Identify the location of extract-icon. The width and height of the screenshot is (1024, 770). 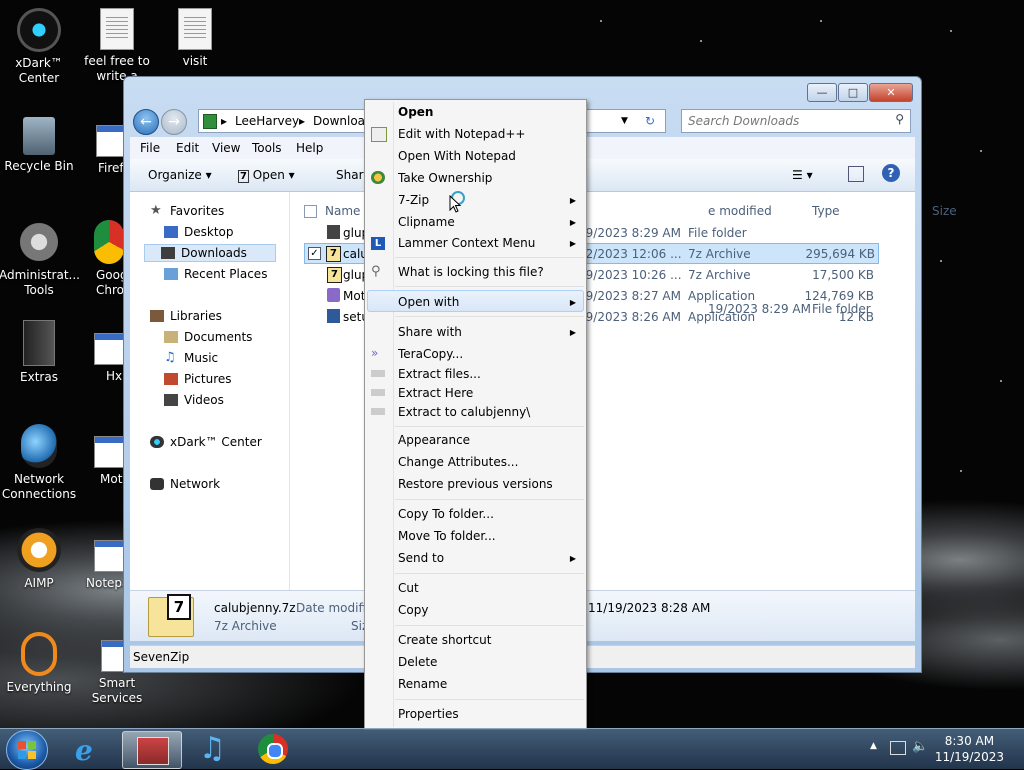
(378, 373).